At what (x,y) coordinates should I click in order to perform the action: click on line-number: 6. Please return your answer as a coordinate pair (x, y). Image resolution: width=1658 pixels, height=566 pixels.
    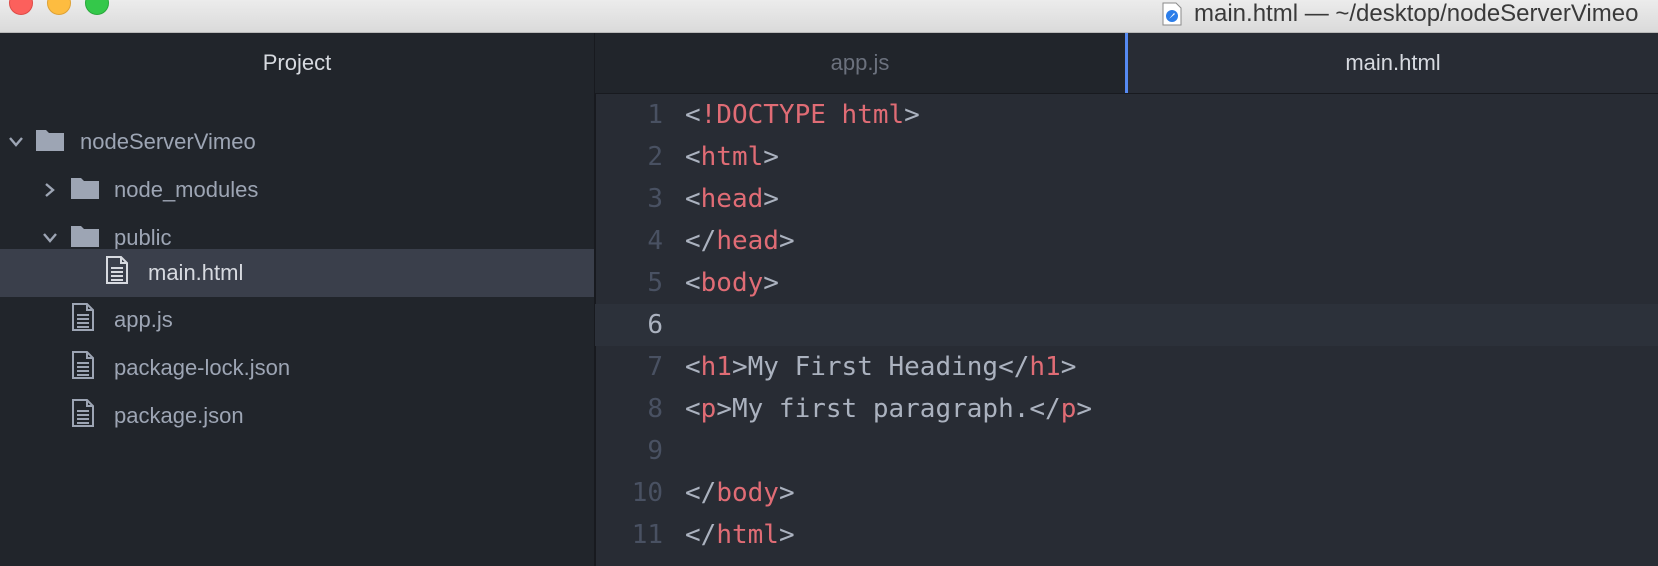
    Looking at the image, I should click on (655, 325).